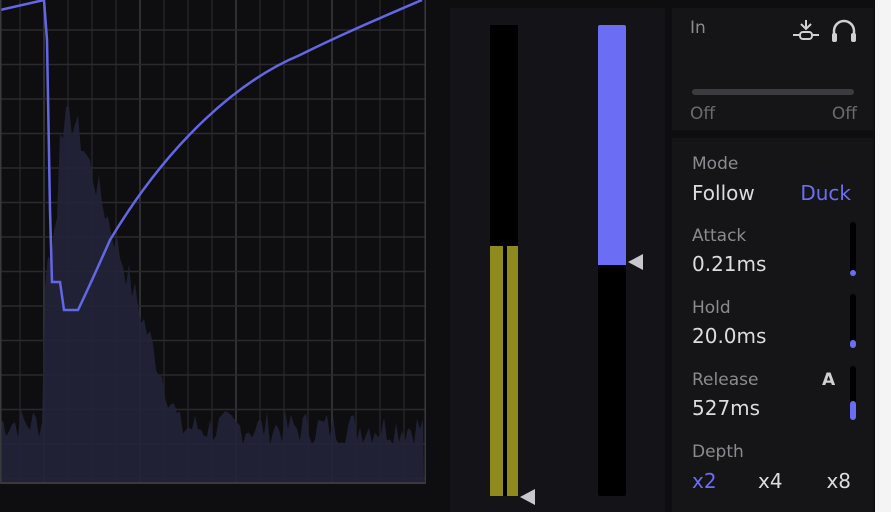 The width and height of the screenshot is (891, 512). I want to click on depth-x2-button: x2, so click(704, 481).